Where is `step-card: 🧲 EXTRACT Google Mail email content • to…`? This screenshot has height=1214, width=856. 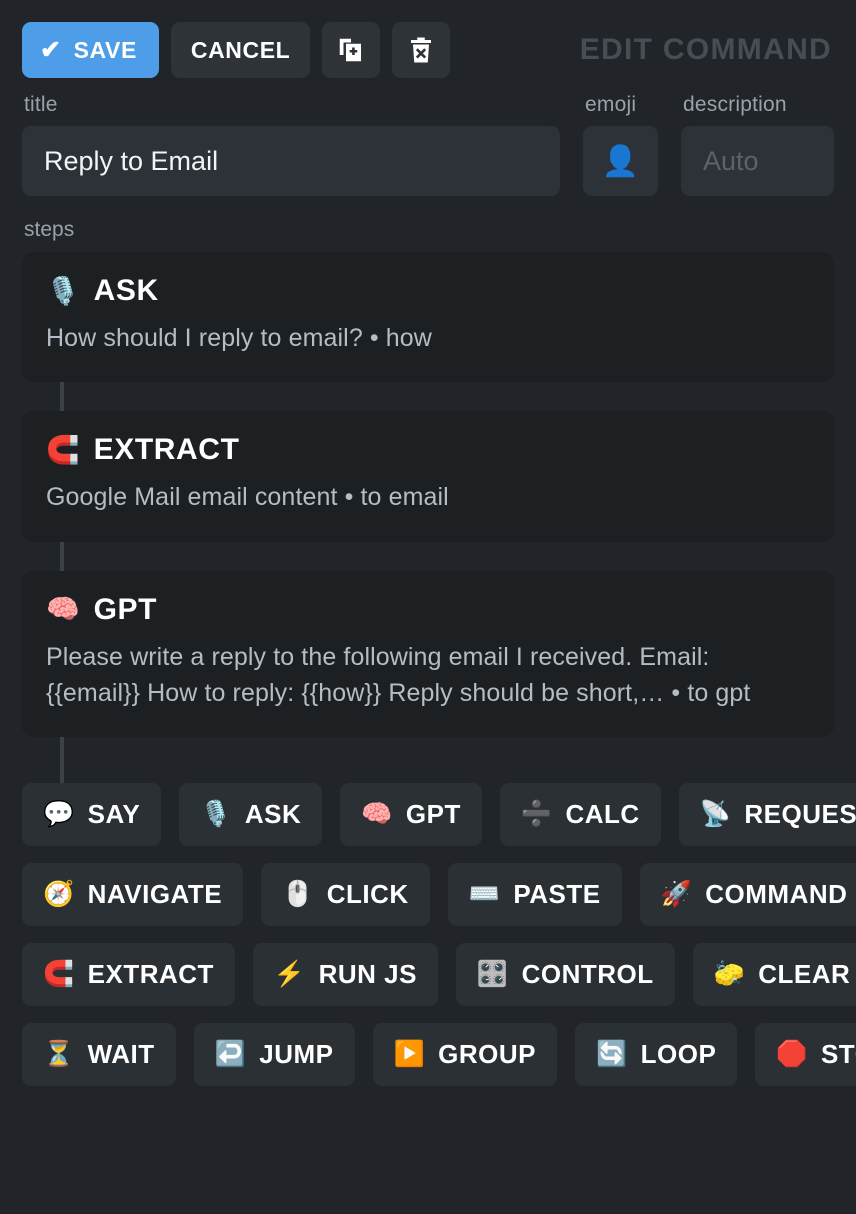
step-card: 🧲 EXTRACT Google Mail email content • to… is located at coordinates (428, 491).